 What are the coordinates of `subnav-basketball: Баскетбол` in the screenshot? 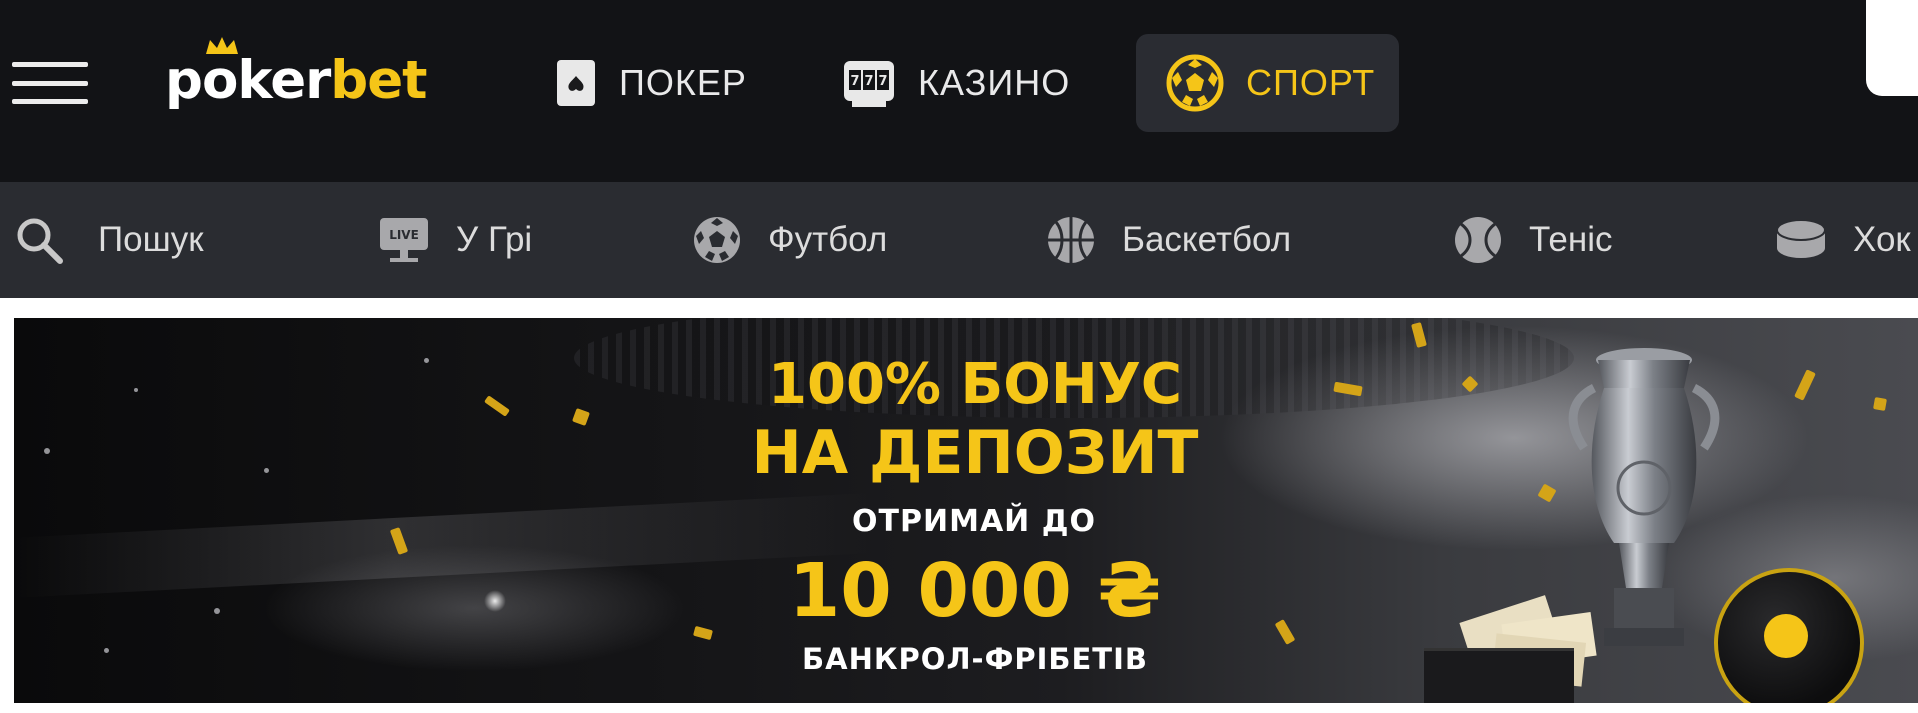 It's located at (1168, 240).